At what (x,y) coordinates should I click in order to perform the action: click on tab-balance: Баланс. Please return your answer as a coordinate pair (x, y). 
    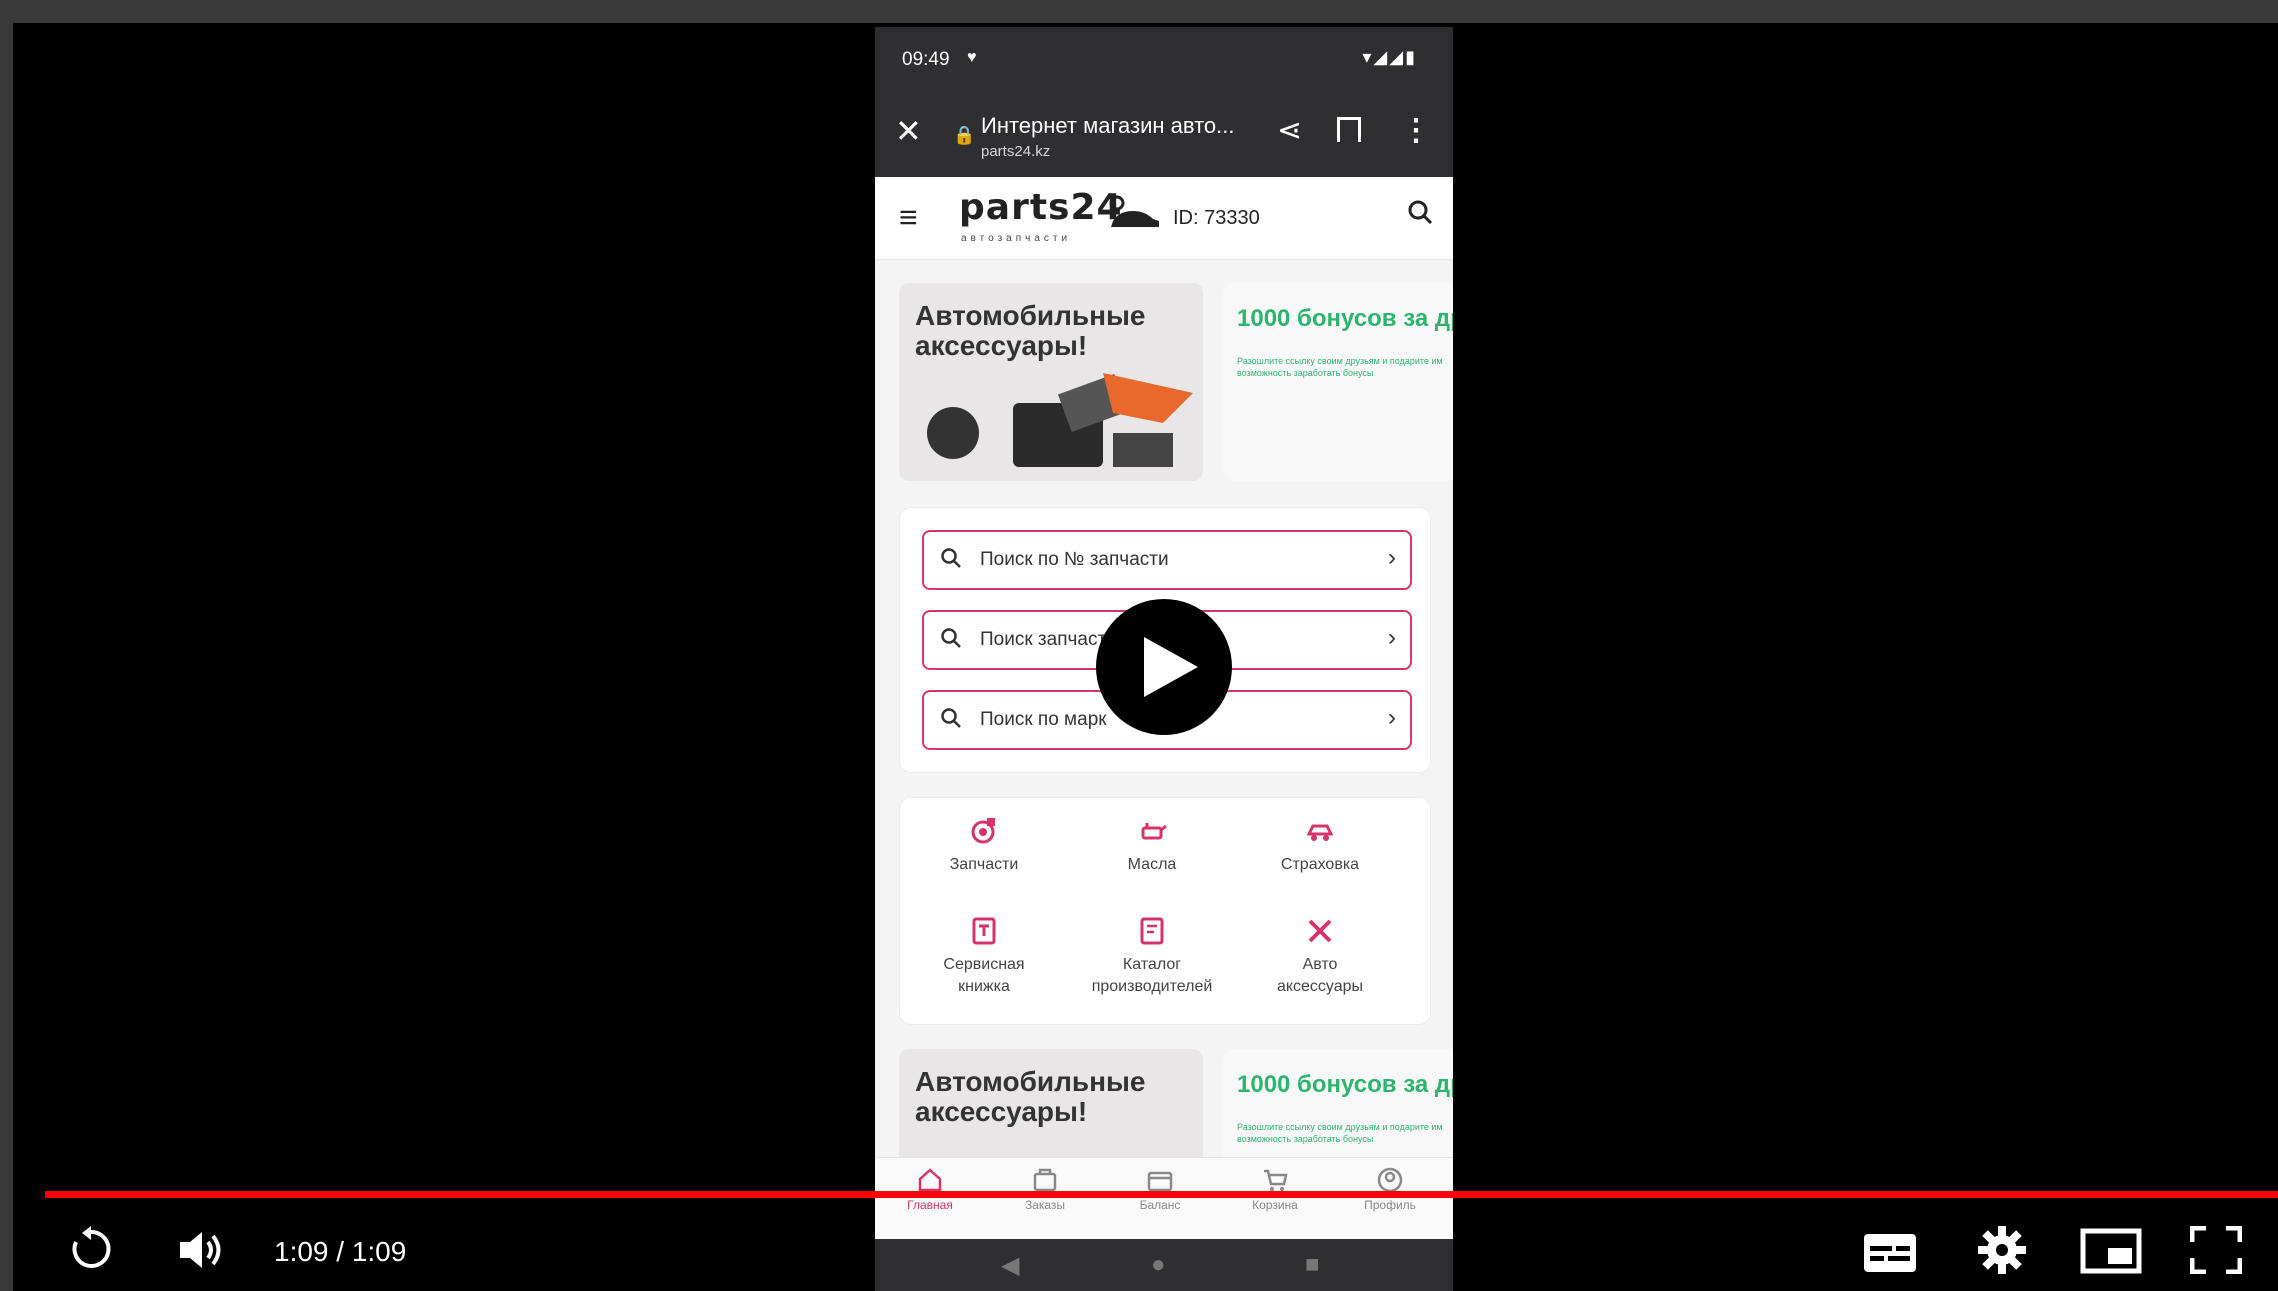
    Looking at the image, I should click on (1160, 1189).